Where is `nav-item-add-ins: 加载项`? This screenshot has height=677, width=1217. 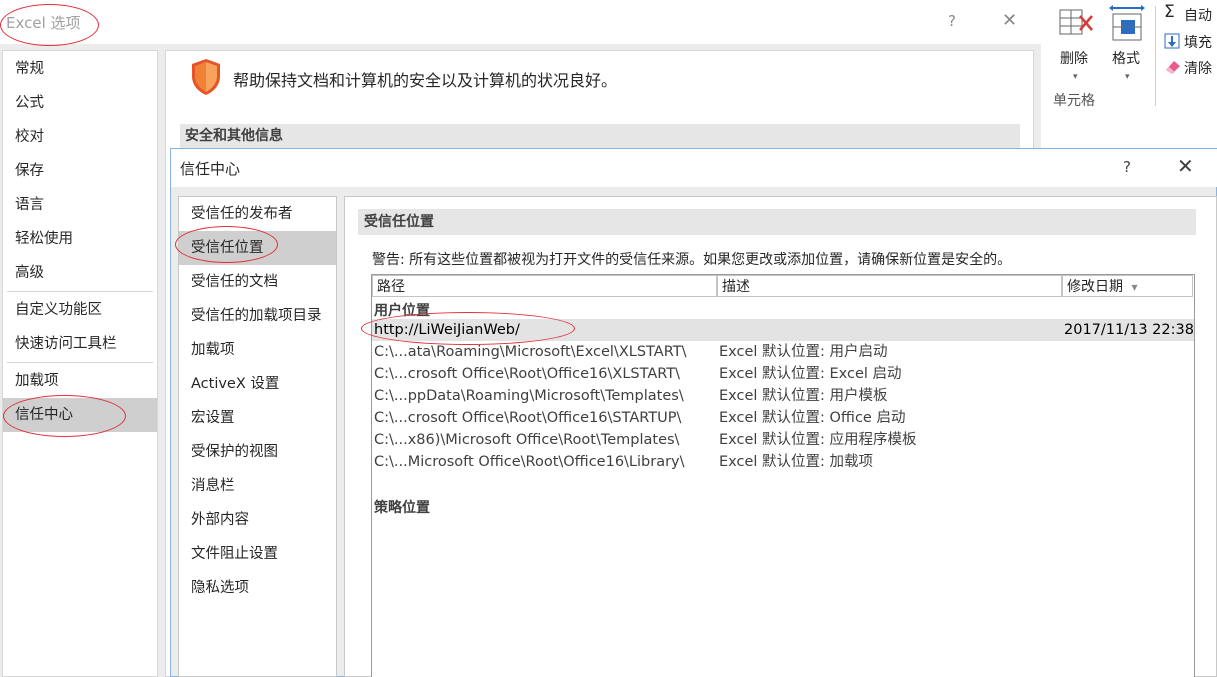 nav-item-add-ins: 加载项 is located at coordinates (80, 381).